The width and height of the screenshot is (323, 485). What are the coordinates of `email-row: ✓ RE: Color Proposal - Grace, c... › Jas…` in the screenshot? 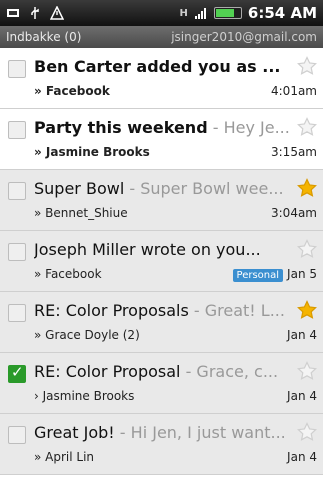 It's located at (161, 383).